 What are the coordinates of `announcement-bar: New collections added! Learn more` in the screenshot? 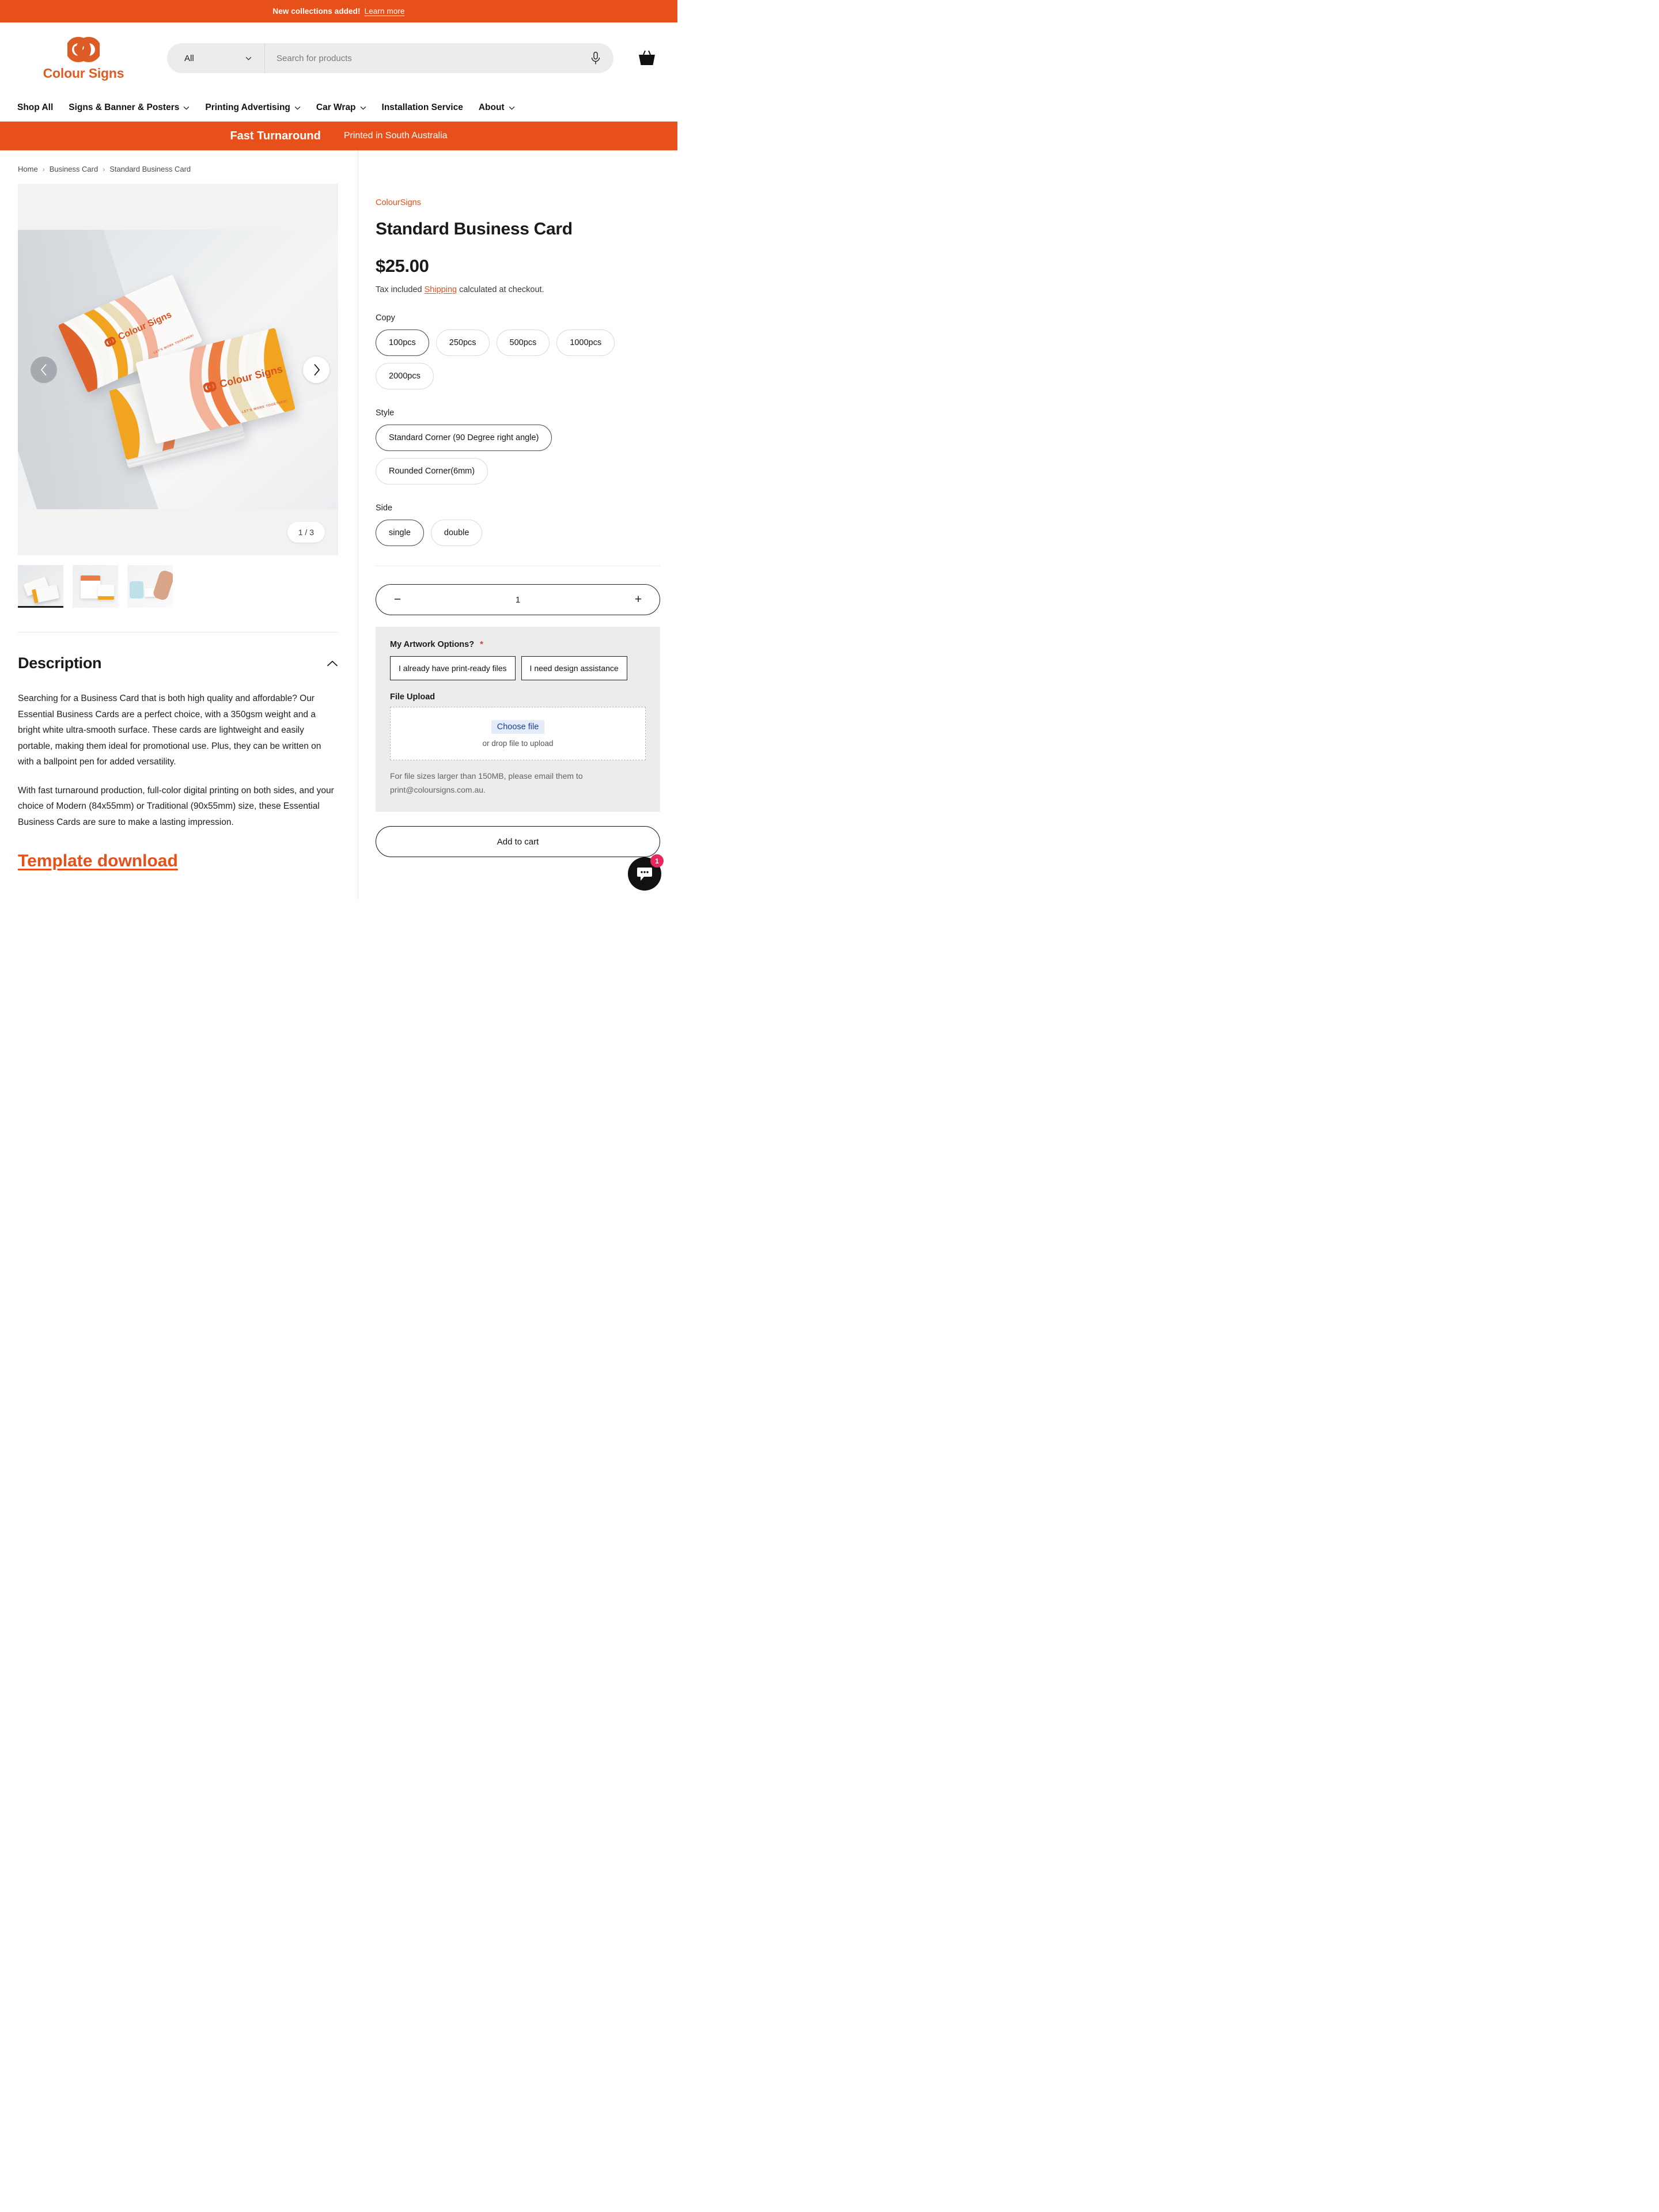 It's located at (338, 11).